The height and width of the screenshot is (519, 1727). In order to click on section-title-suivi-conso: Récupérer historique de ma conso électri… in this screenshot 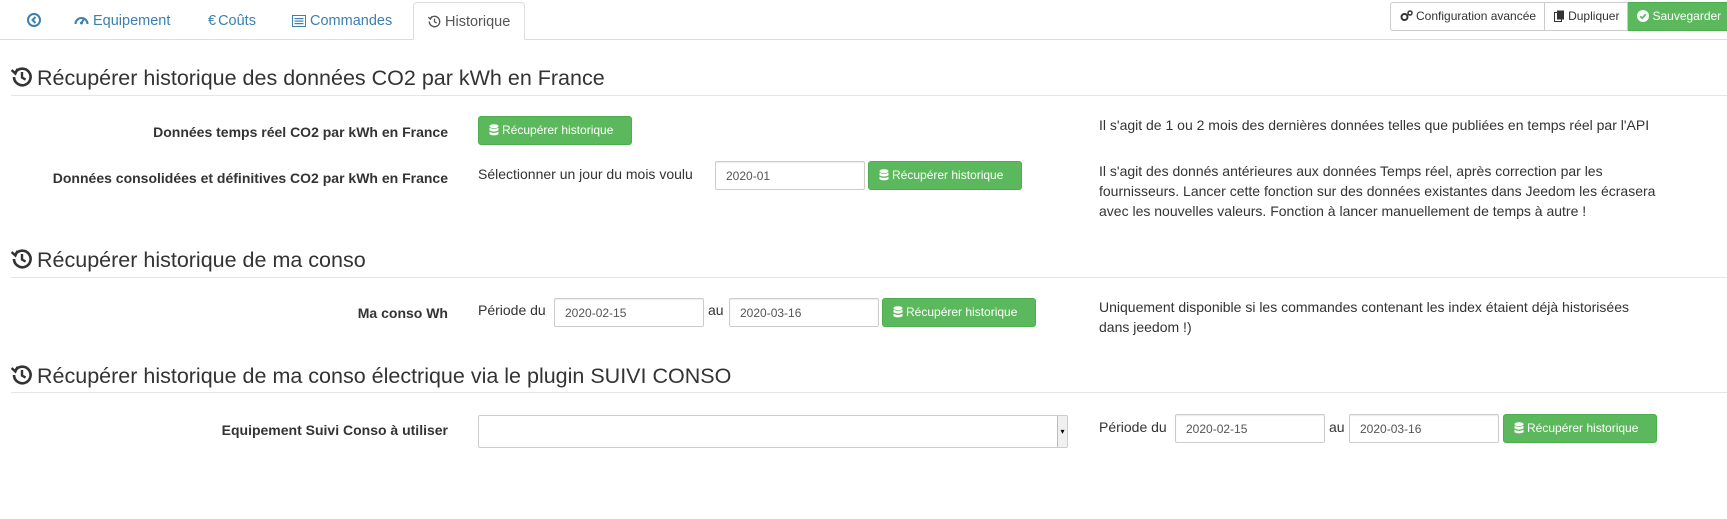, I will do `click(371, 376)`.